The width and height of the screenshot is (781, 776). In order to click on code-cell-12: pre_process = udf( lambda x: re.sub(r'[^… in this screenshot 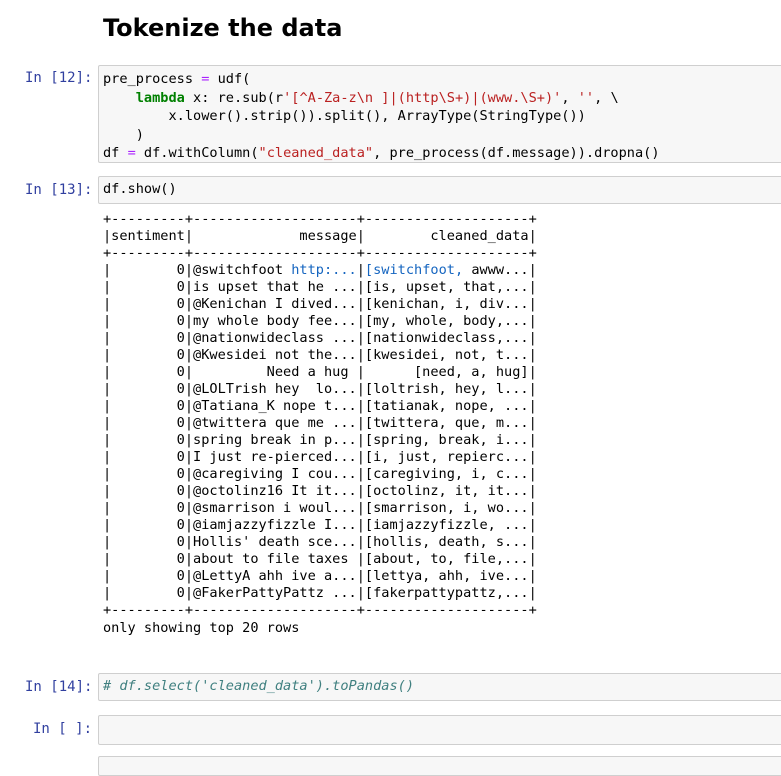, I will do `click(439, 114)`.